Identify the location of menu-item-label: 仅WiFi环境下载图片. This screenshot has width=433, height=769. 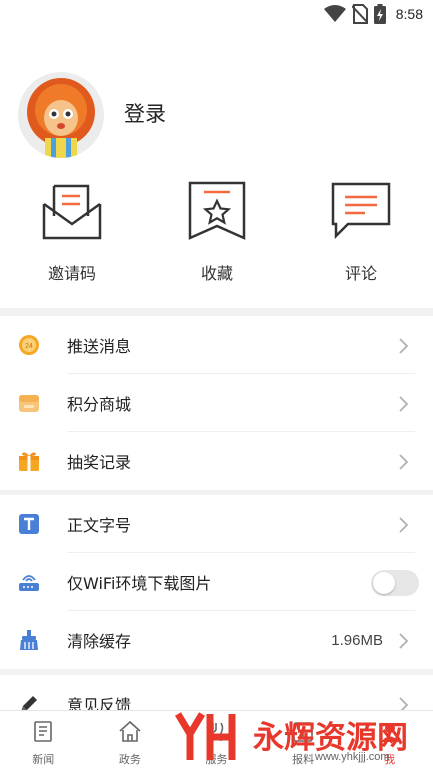
(139, 583).